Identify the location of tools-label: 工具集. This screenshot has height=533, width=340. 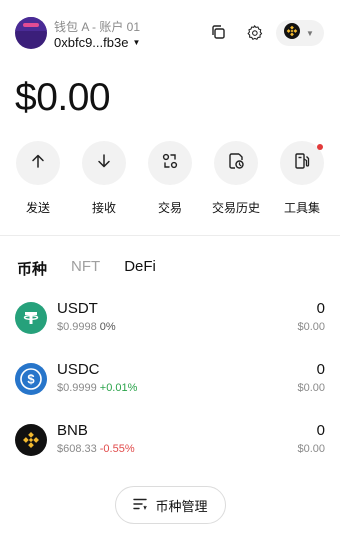
(301, 208).